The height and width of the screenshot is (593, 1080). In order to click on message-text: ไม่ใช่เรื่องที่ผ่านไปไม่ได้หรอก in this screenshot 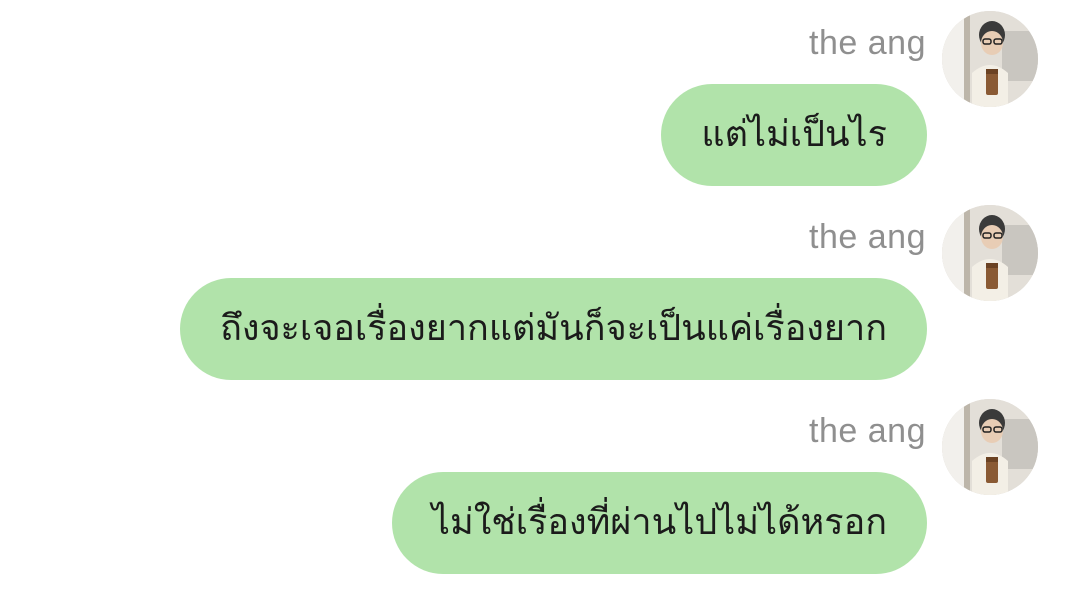, I will do `click(659, 522)`.